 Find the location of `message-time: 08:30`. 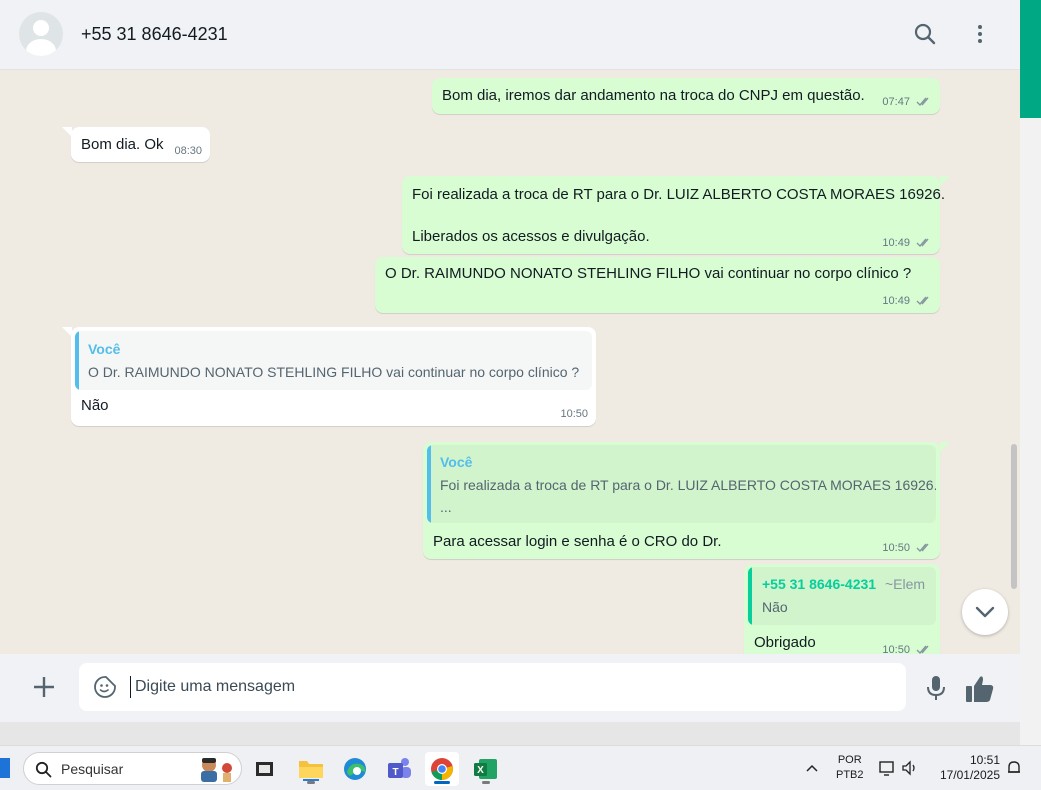

message-time: 08:30 is located at coordinates (188, 151).